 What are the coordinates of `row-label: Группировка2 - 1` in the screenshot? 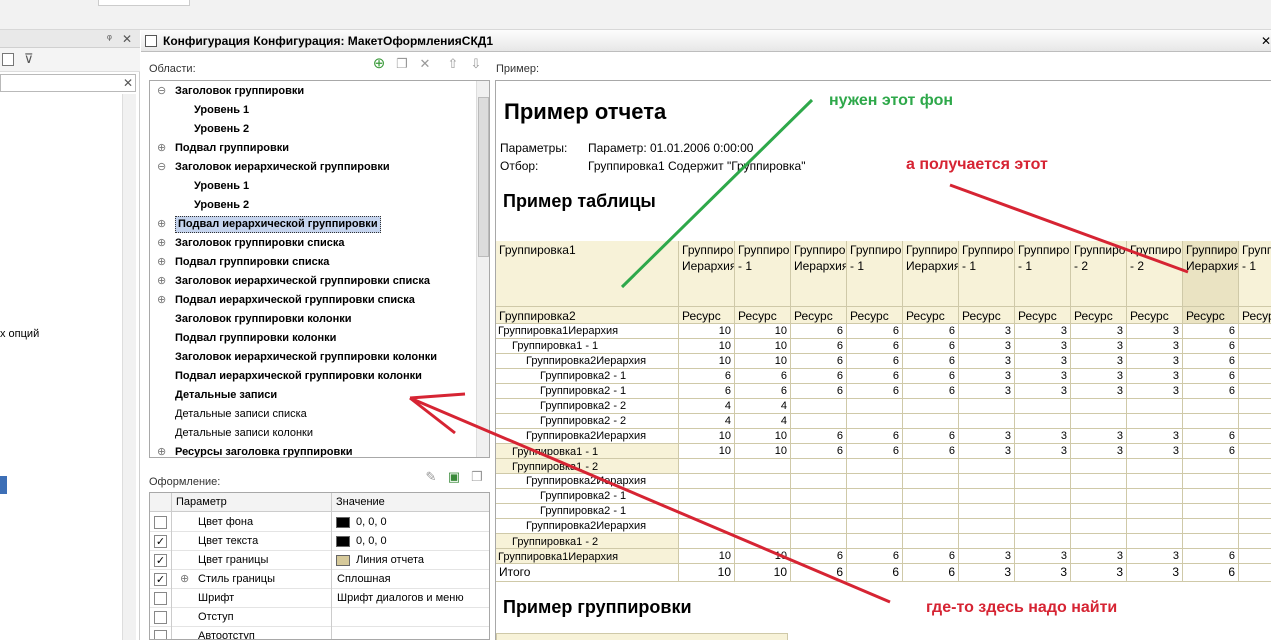 It's located at (587, 391).